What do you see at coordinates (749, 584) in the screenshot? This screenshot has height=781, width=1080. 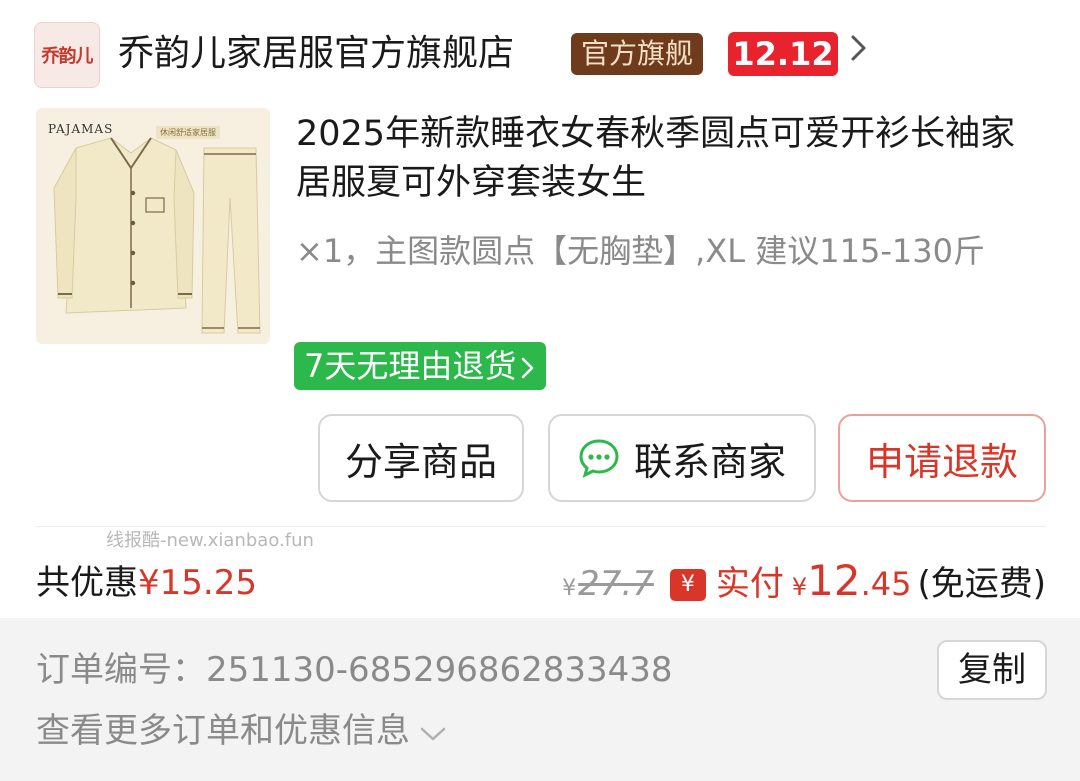 I see `amount-paid-label: 实付` at bounding box center [749, 584].